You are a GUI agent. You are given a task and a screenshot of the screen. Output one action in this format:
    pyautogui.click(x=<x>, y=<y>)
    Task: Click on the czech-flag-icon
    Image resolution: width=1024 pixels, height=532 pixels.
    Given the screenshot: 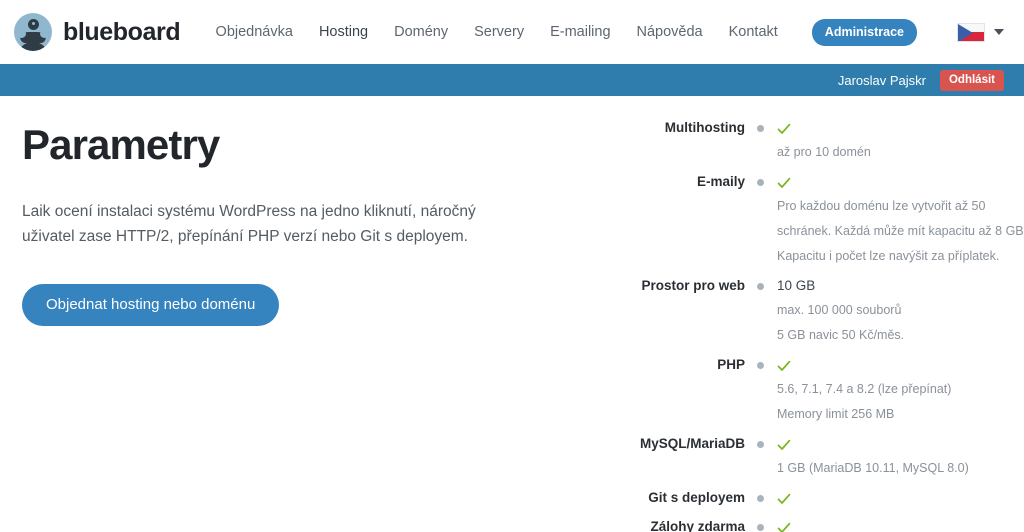 What is the action you would take?
    pyautogui.click(x=971, y=32)
    